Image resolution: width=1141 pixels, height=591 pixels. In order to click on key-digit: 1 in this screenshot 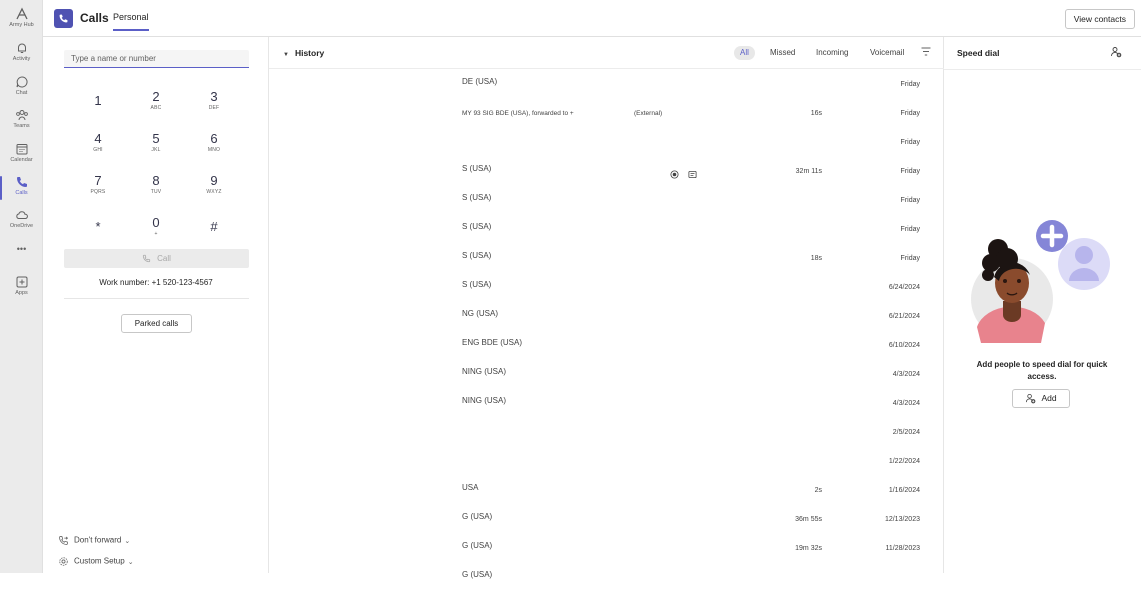, I will do `click(98, 100)`.